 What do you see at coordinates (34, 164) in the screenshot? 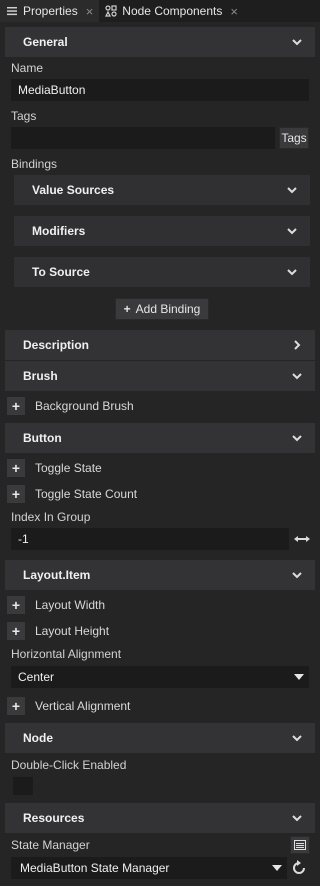
I see `bindings-label: Bindings` at bounding box center [34, 164].